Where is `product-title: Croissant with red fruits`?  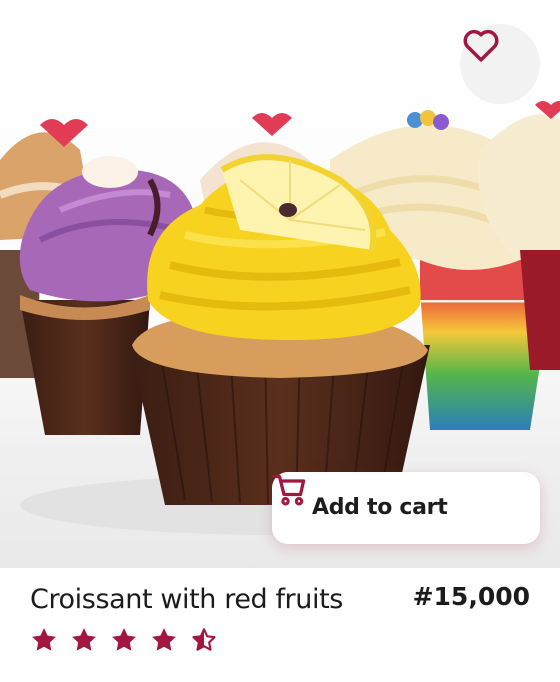
product-title: Croissant with red fruits is located at coordinates (186, 599).